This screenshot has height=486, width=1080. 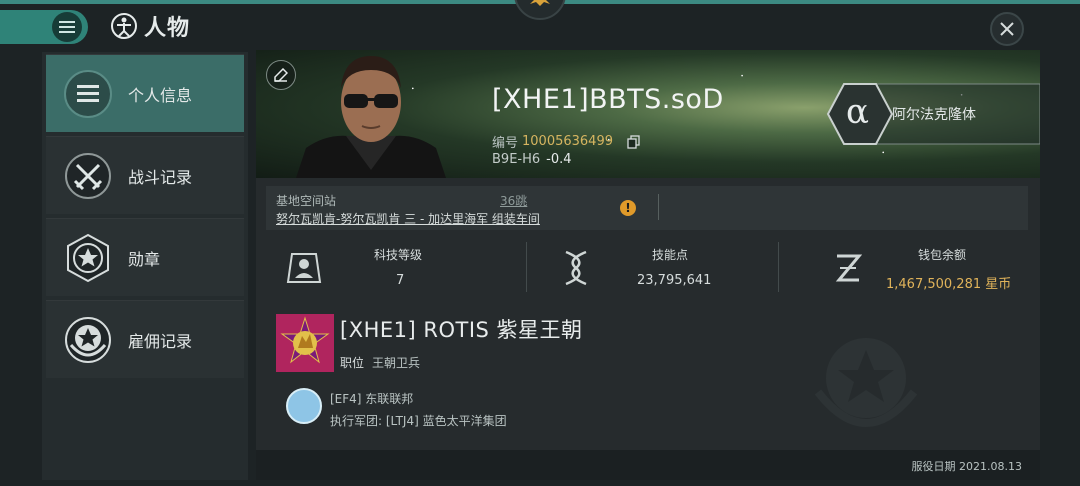 I want to click on character-name: [XHE1]BBTS.soD, so click(x=608, y=99).